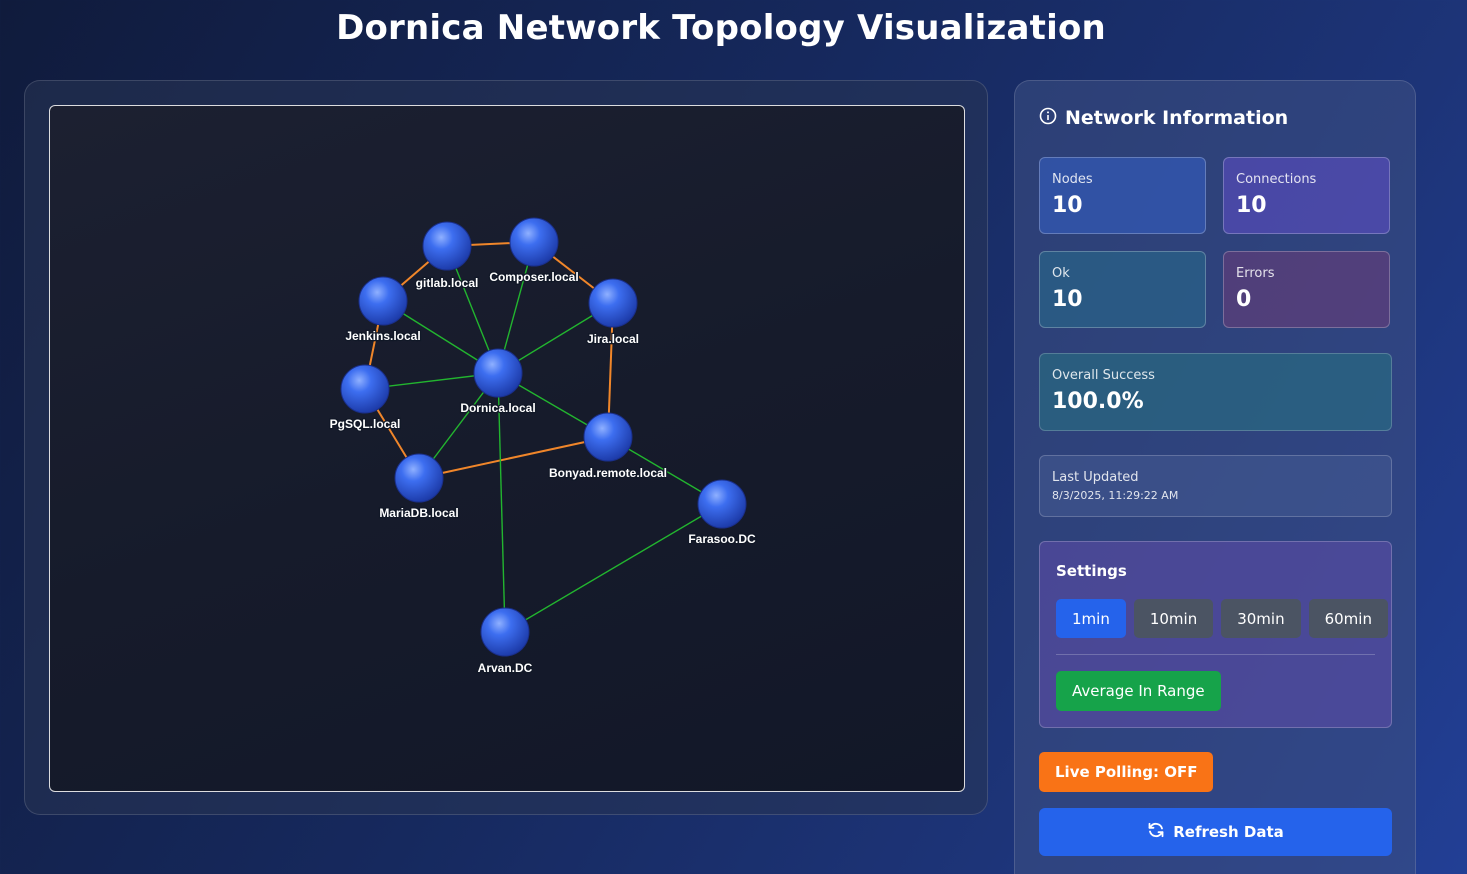  What do you see at coordinates (1348, 618) in the screenshot?
I see `interval-60min-button: 60min` at bounding box center [1348, 618].